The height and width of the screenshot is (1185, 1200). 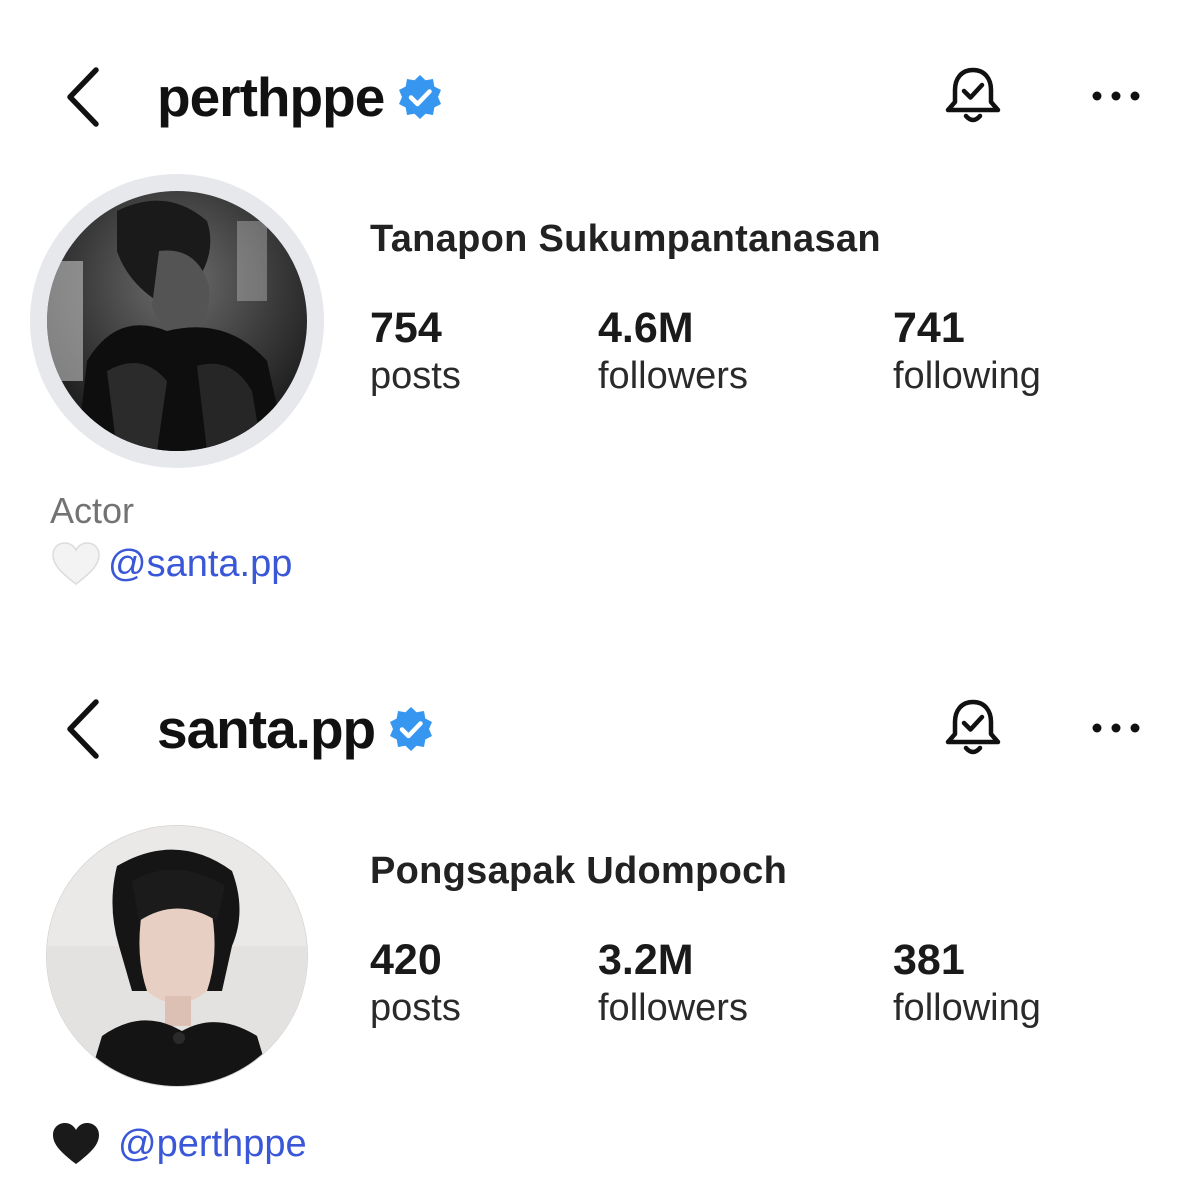 What do you see at coordinates (646, 328) in the screenshot?
I see `followers-count: 4.6M` at bounding box center [646, 328].